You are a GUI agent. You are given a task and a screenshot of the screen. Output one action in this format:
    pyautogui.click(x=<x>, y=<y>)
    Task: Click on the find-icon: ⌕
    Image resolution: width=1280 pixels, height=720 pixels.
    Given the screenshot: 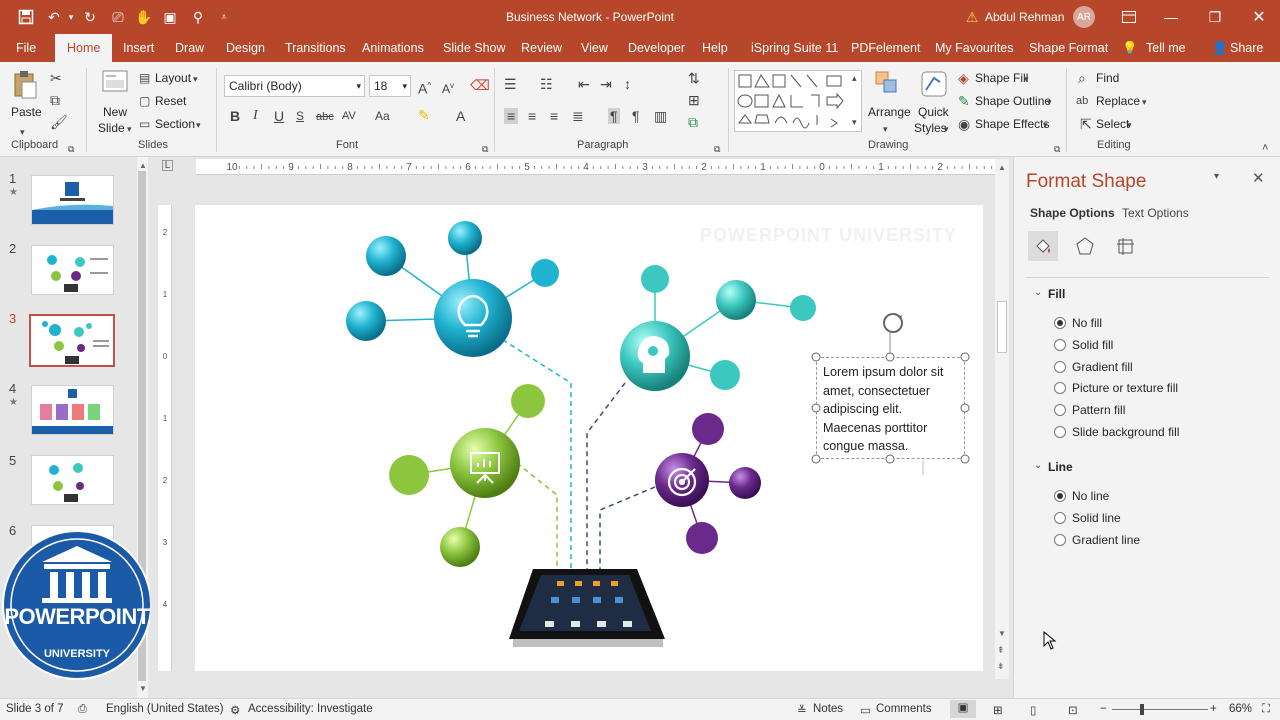 What is the action you would take?
    pyautogui.click(x=1082, y=78)
    